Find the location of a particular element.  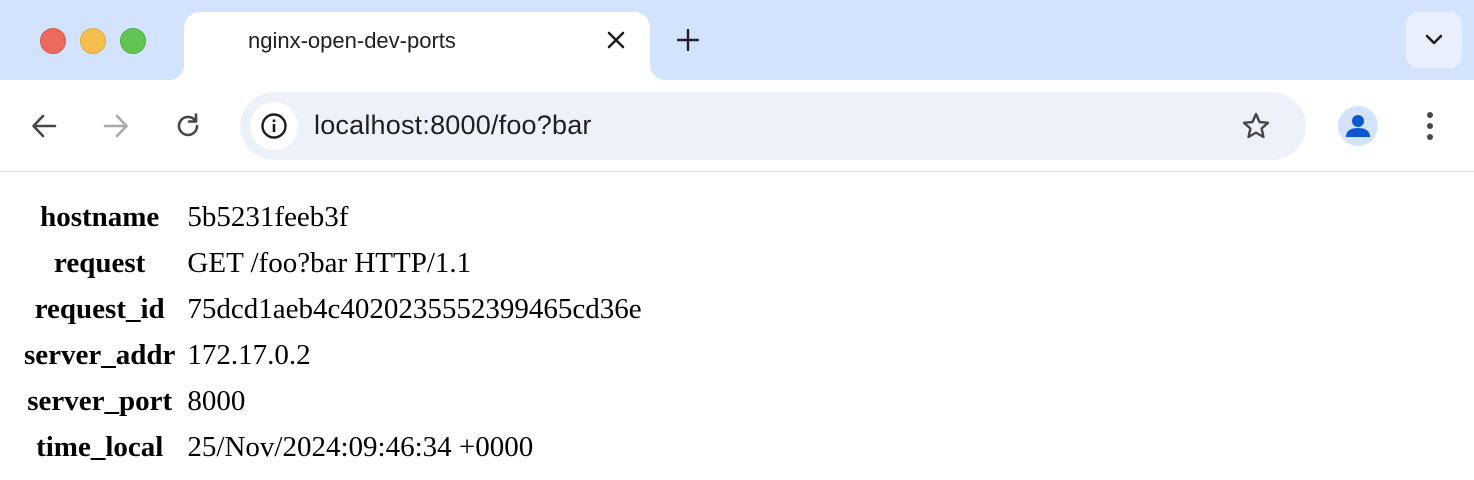

row-key: server_port is located at coordinates (100, 401).